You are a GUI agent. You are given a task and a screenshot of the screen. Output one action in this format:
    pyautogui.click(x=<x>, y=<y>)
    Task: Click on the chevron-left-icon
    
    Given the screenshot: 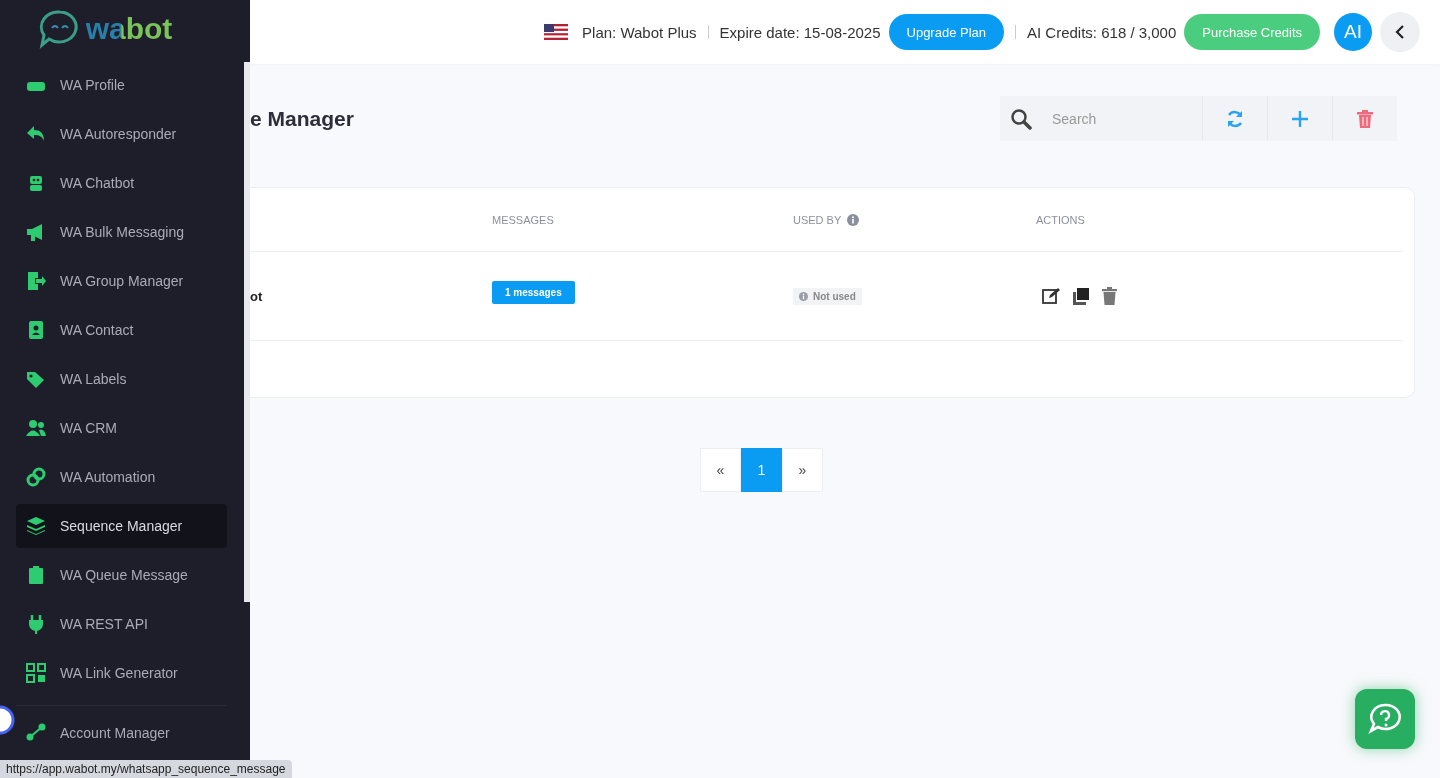 What is the action you would take?
    pyautogui.click(x=1400, y=32)
    